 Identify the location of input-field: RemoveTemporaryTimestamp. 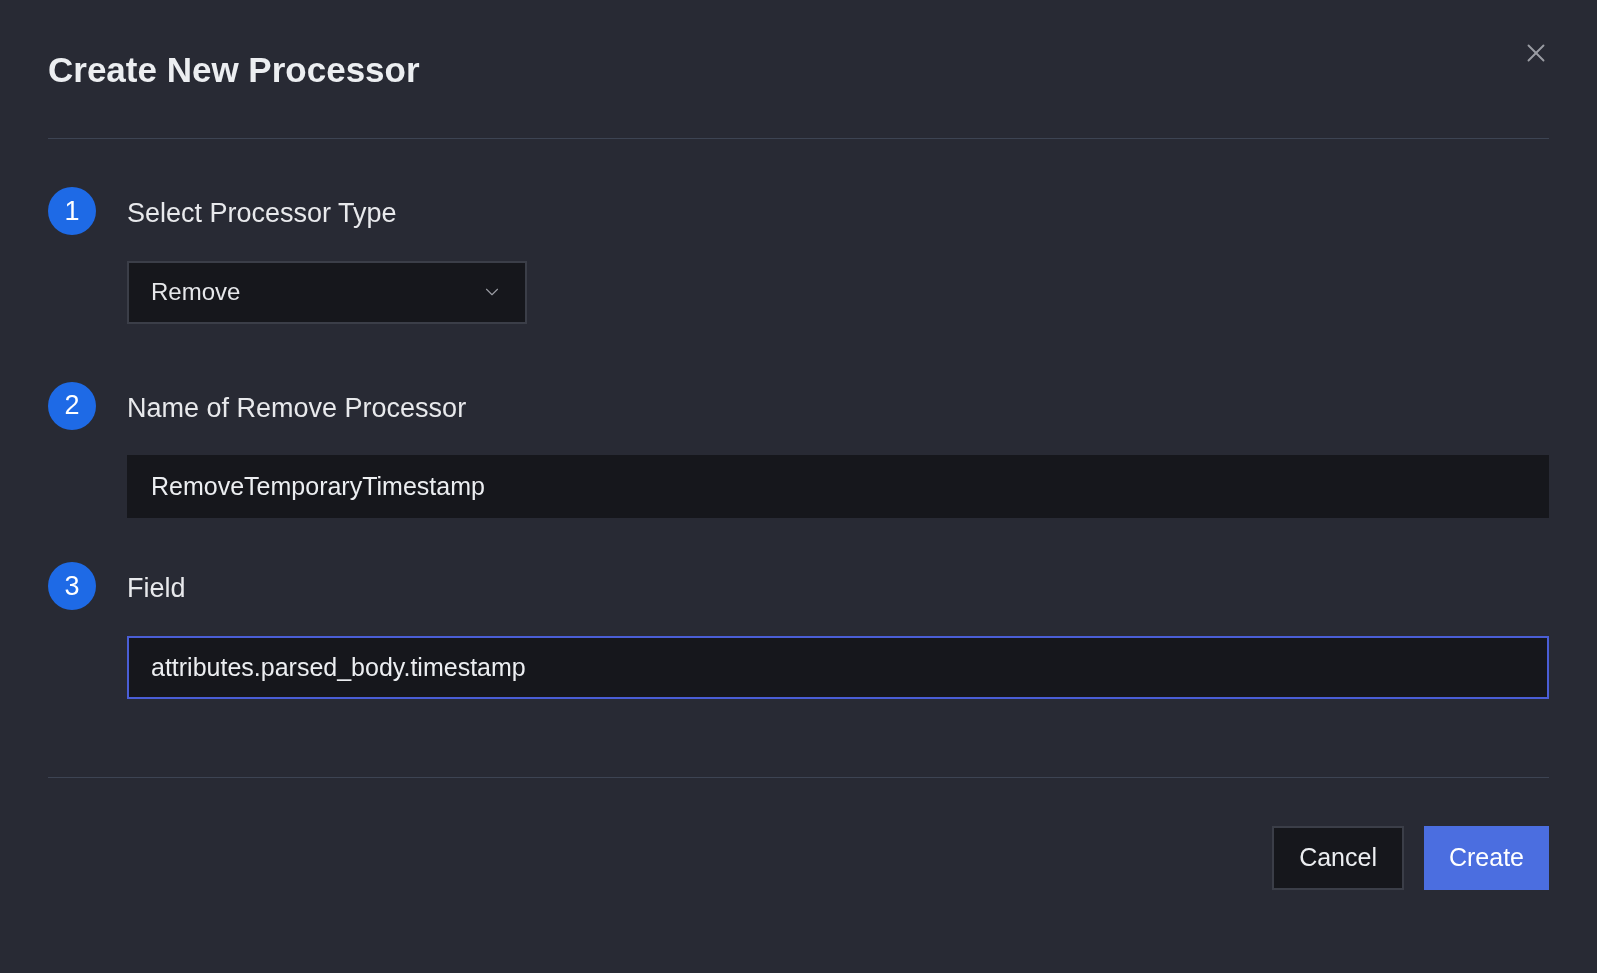
(838, 486).